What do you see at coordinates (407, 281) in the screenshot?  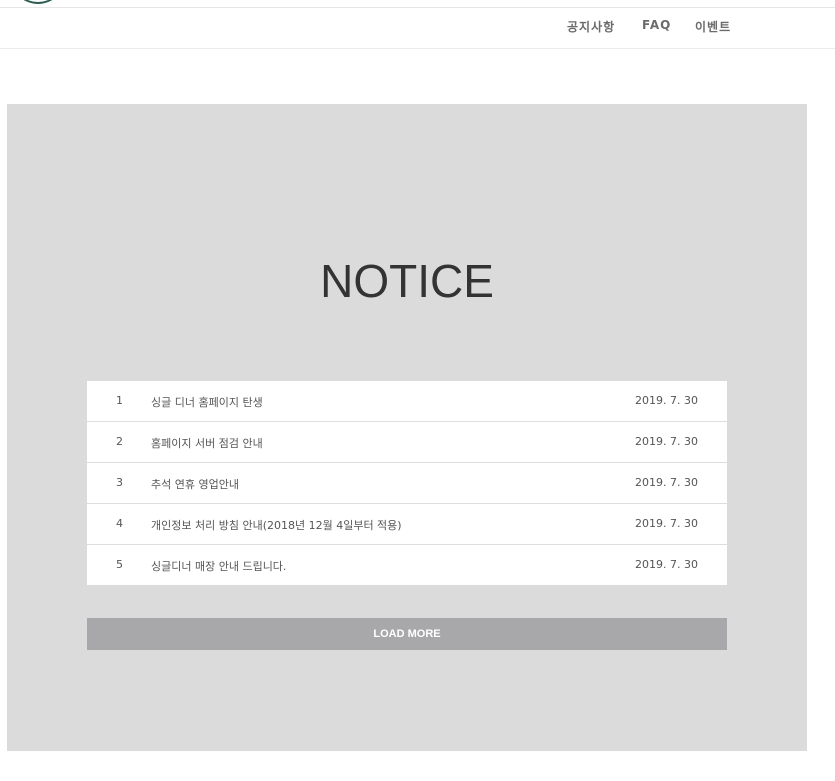 I see `page-title: NOTICE` at bounding box center [407, 281].